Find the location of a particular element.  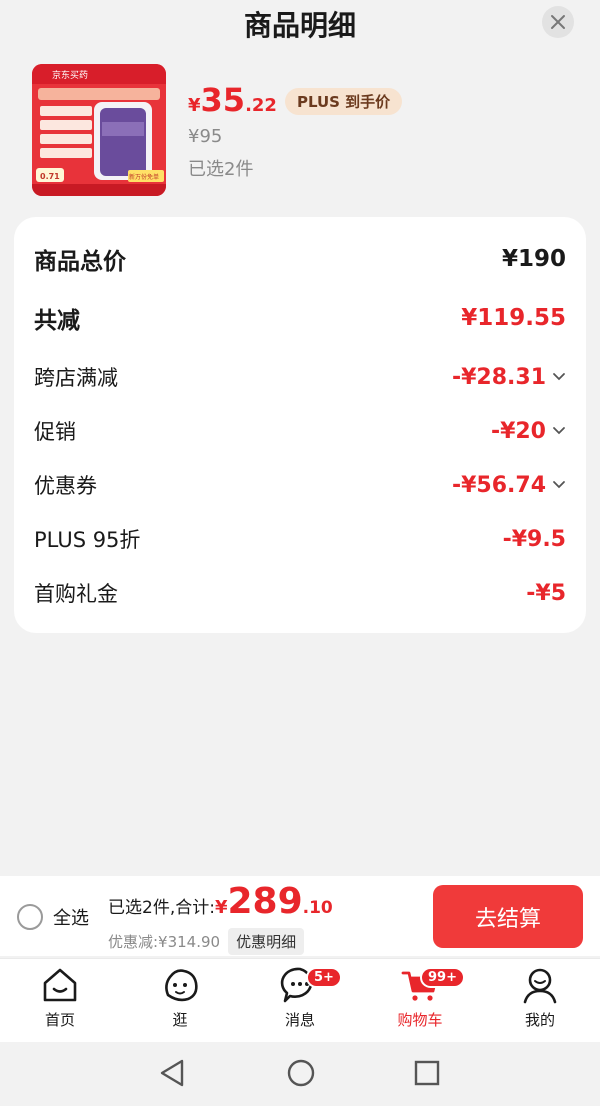

product-thumbnail: 京东买药 0.71 新万份免单 is located at coordinates (99, 130).